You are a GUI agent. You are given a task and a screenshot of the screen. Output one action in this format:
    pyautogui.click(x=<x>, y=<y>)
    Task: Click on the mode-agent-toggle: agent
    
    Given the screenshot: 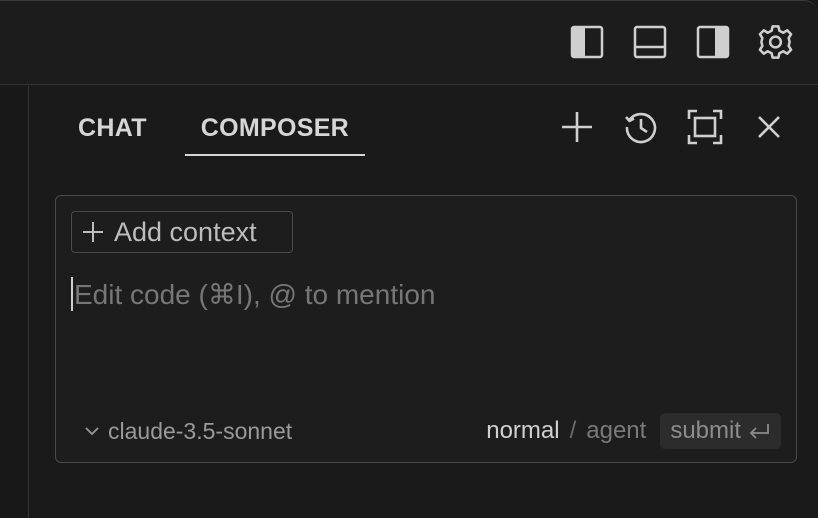 What is the action you would take?
    pyautogui.click(x=616, y=431)
    